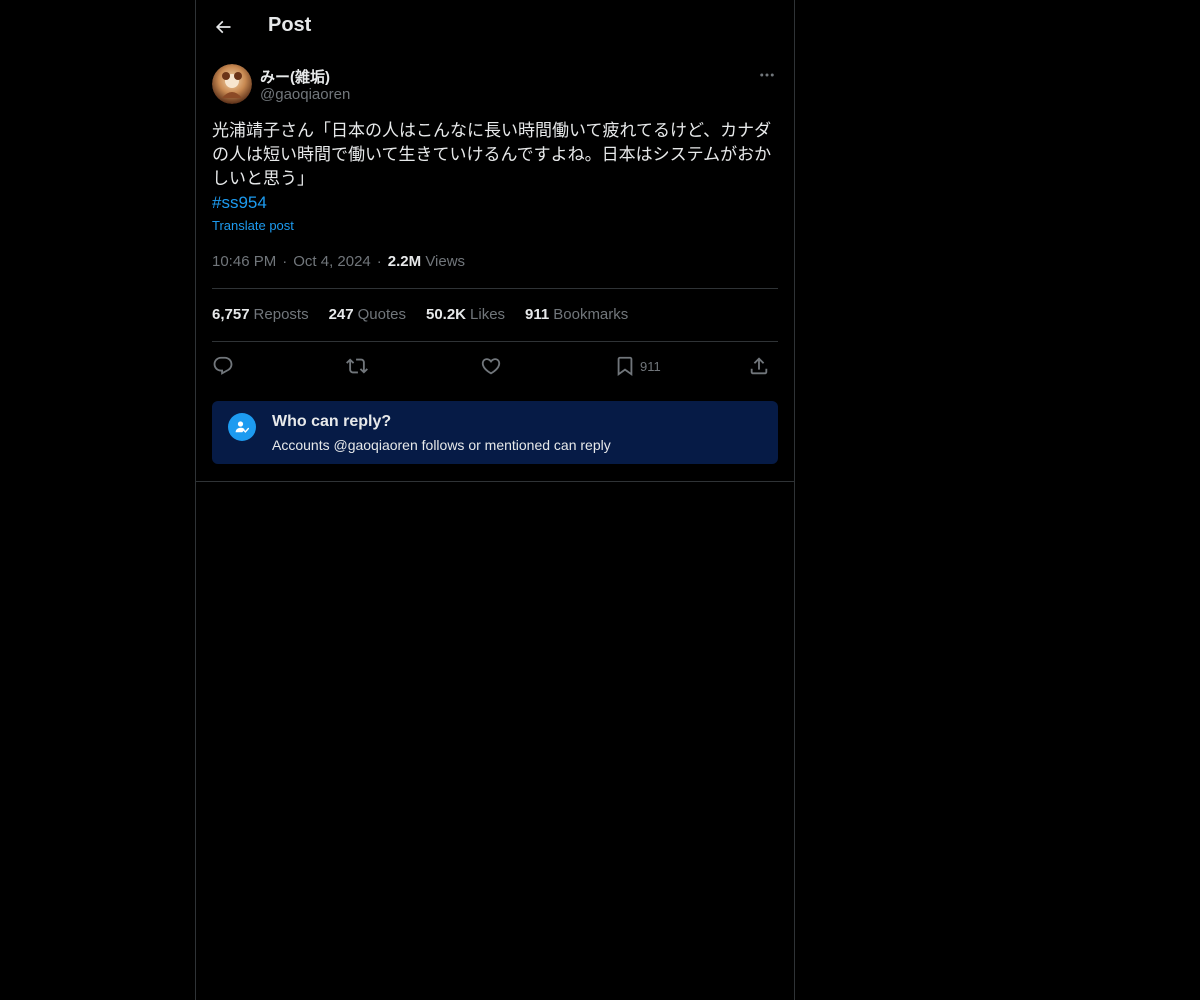  I want to click on repost-button, so click(357, 366).